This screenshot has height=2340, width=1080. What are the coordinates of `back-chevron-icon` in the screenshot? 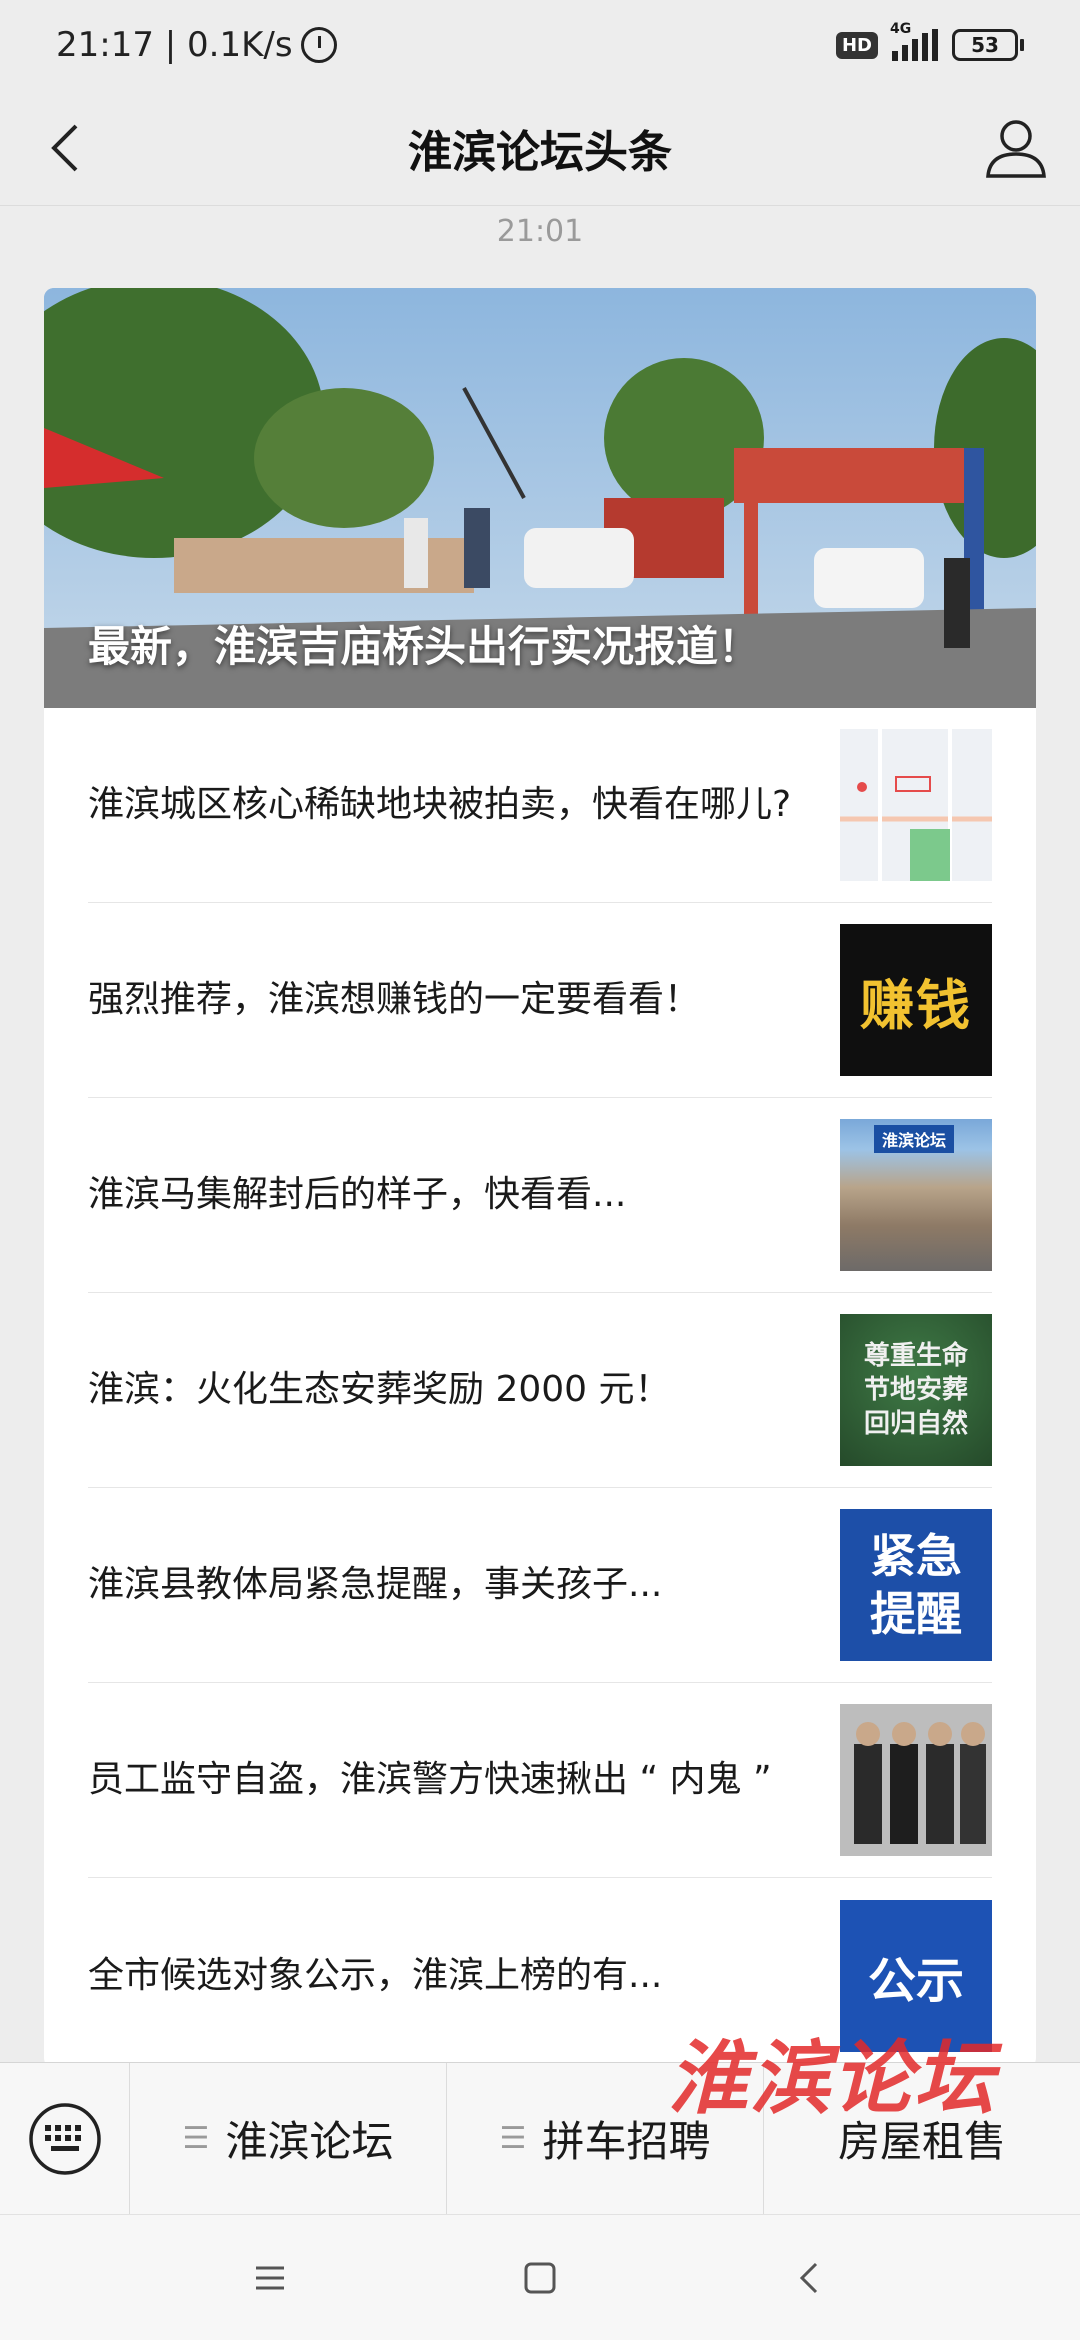 It's located at (808, 2277).